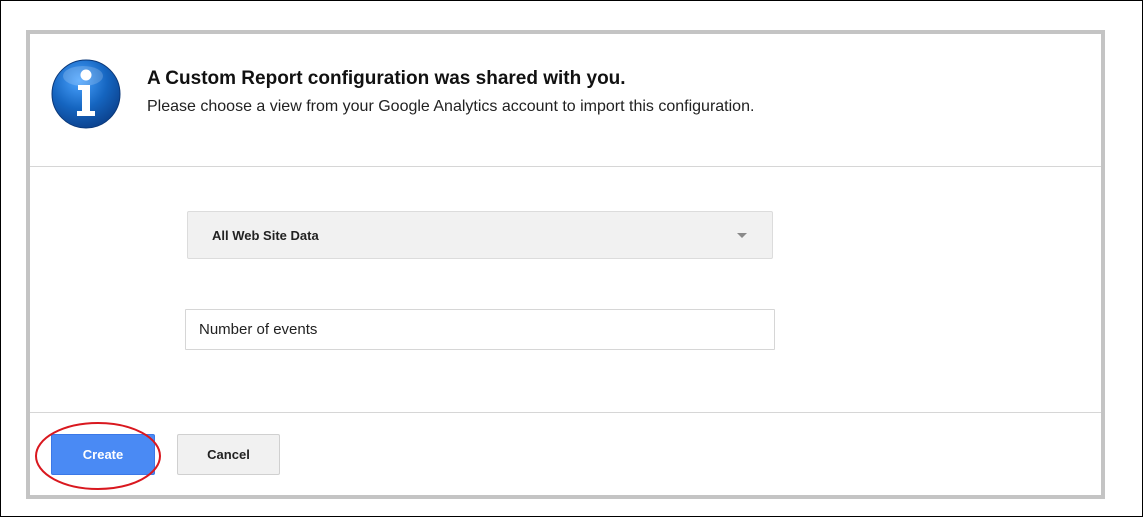 Image resolution: width=1143 pixels, height=517 pixels. What do you see at coordinates (480, 235) in the screenshot?
I see `view-select-dropdown: All Web Site Data` at bounding box center [480, 235].